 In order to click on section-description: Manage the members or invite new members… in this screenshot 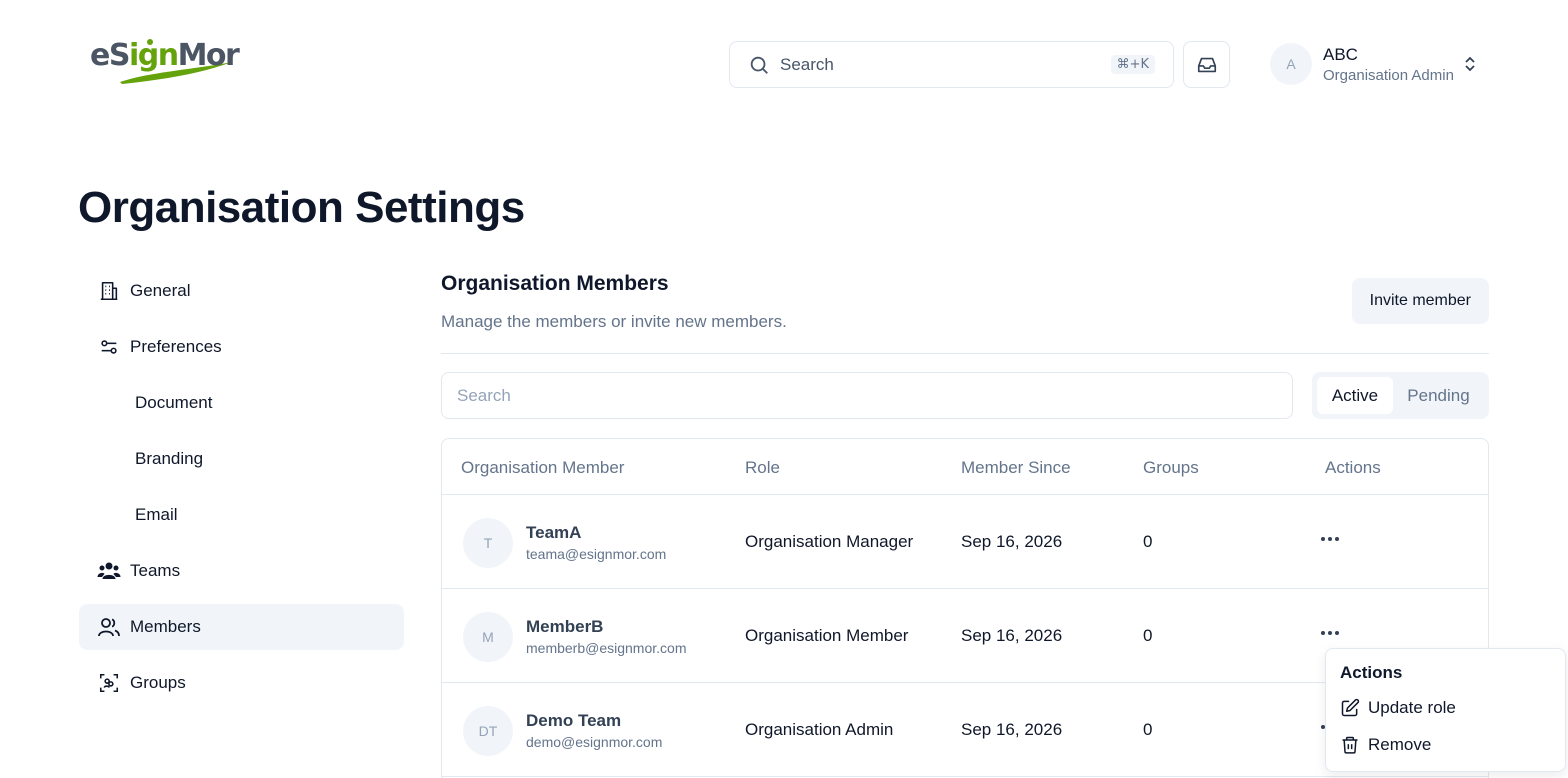, I will do `click(614, 321)`.